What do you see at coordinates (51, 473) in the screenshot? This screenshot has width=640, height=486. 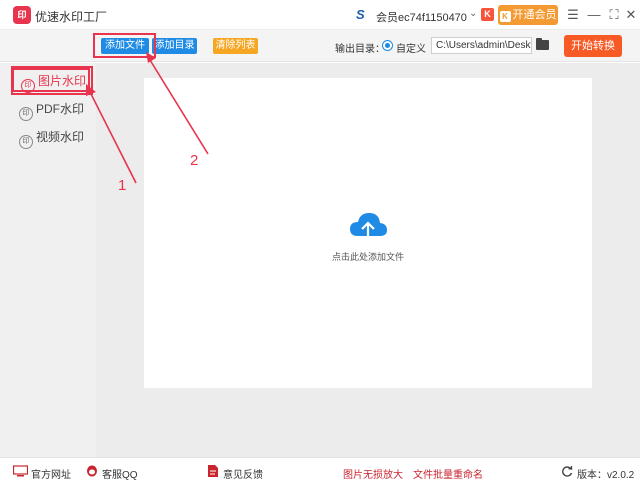 I see `official-site-link: 官方网址` at bounding box center [51, 473].